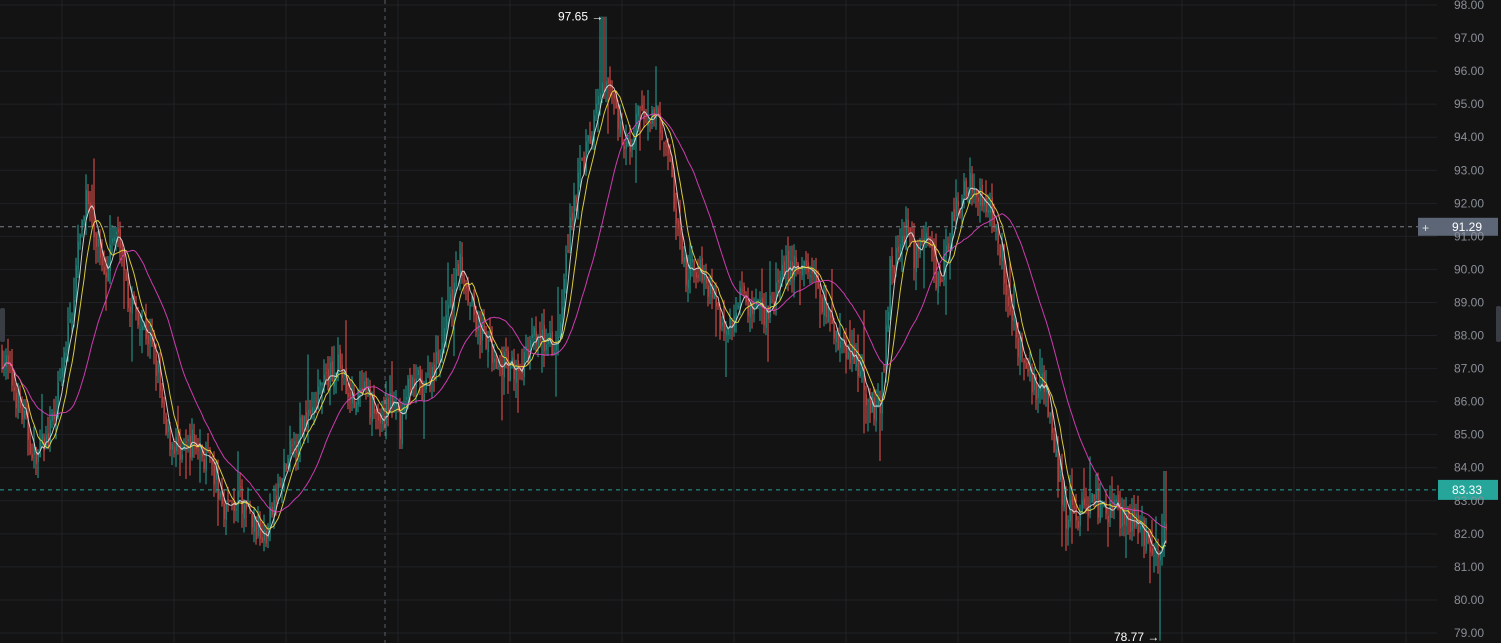 The image size is (1501, 643). I want to click on left-collapse-handle, so click(2, 325).